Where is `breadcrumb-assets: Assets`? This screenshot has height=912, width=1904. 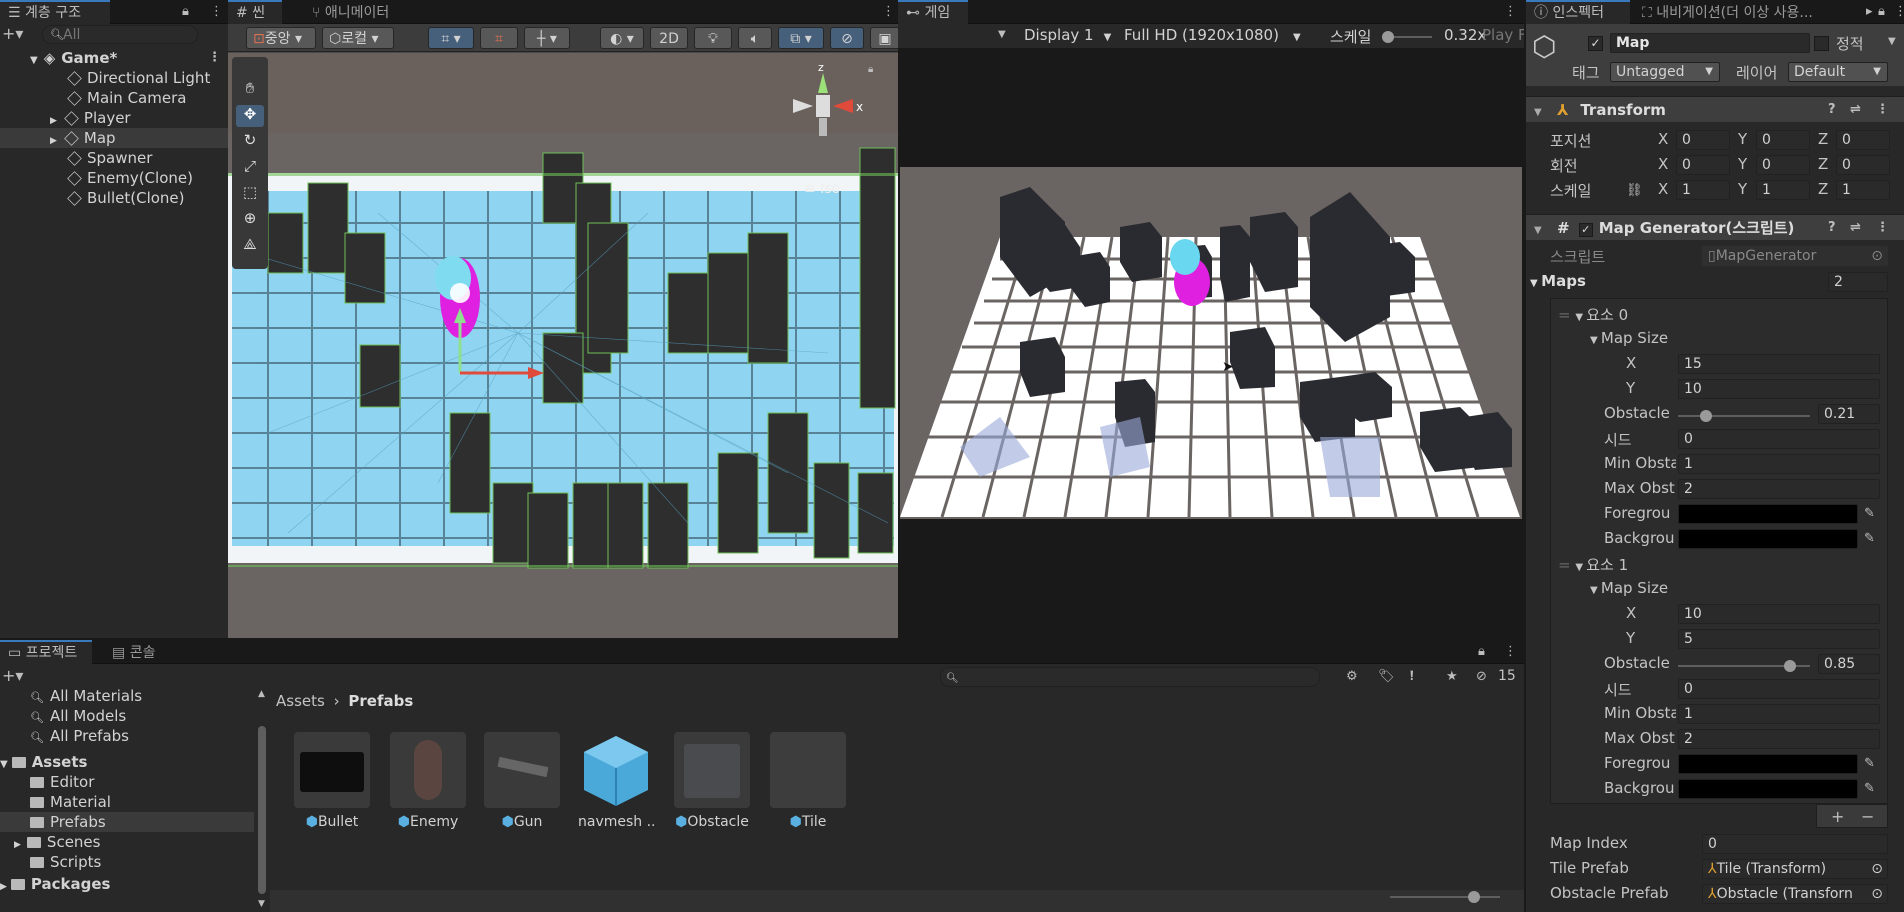 breadcrumb-assets: Assets is located at coordinates (300, 701).